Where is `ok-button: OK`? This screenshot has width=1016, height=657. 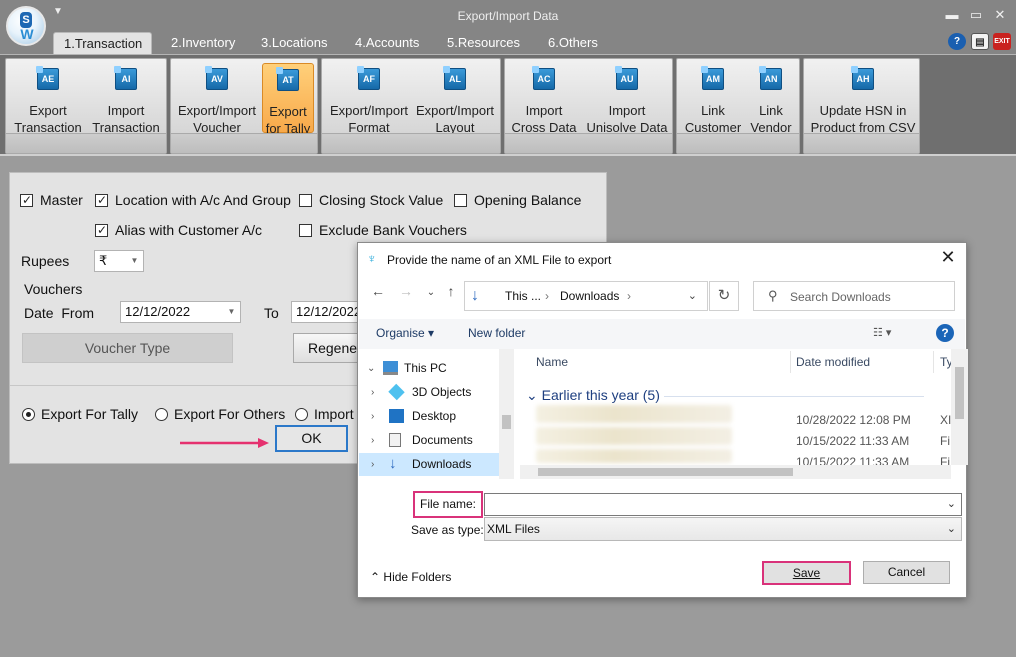
ok-button: OK is located at coordinates (311, 438).